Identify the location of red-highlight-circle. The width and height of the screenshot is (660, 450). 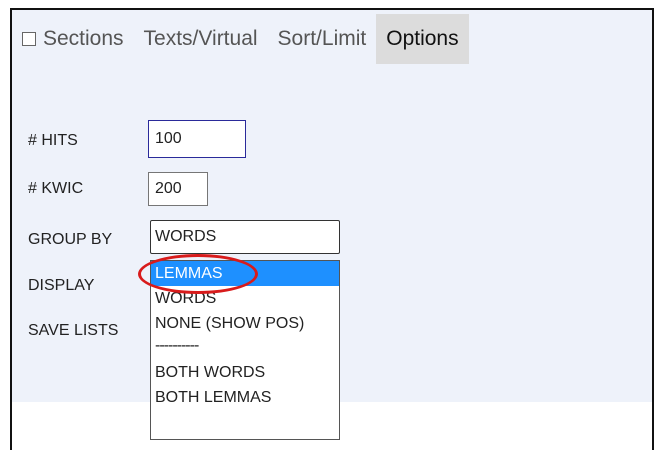
(198, 274).